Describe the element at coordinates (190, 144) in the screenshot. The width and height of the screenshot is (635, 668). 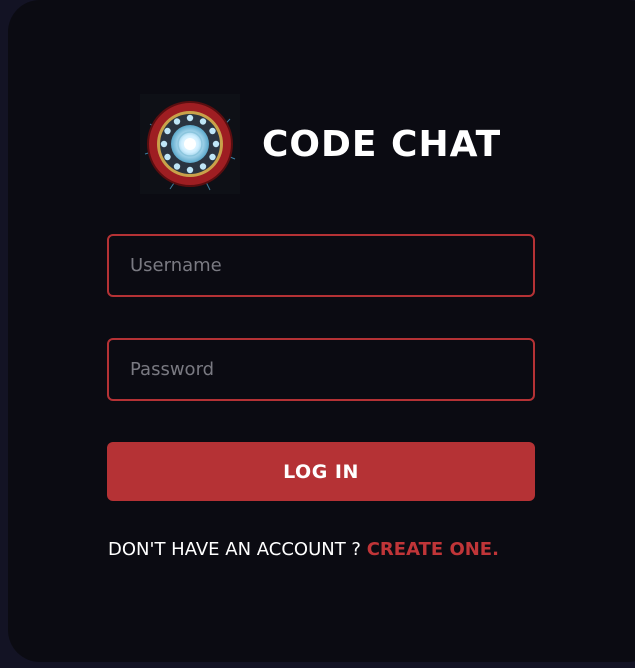
I see `arc-reactor-icon` at that location.